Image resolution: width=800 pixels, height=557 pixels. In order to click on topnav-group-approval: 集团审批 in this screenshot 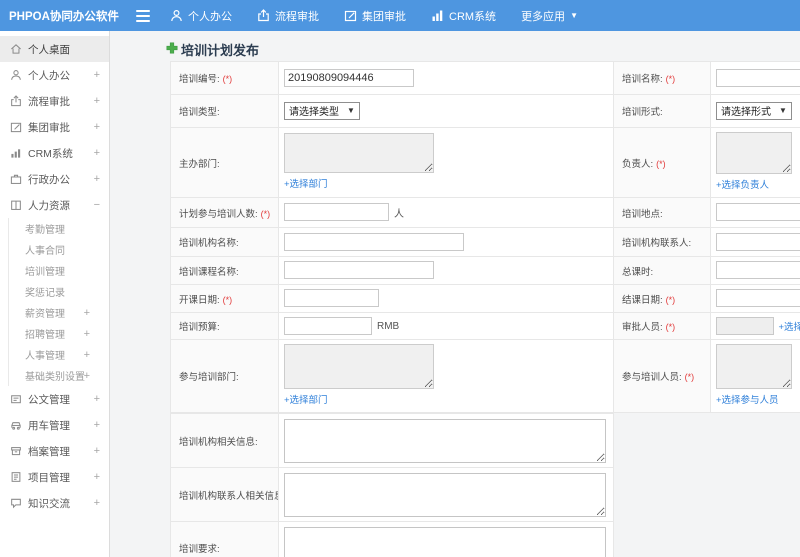, I will do `click(375, 16)`.